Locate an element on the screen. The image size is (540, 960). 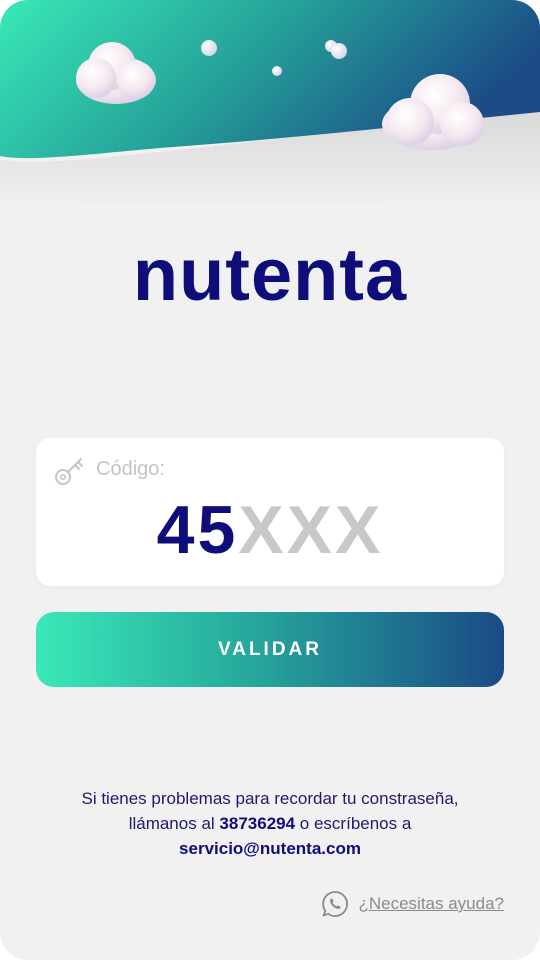
validate-button: VALIDAR is located at coordinates (270, 649).